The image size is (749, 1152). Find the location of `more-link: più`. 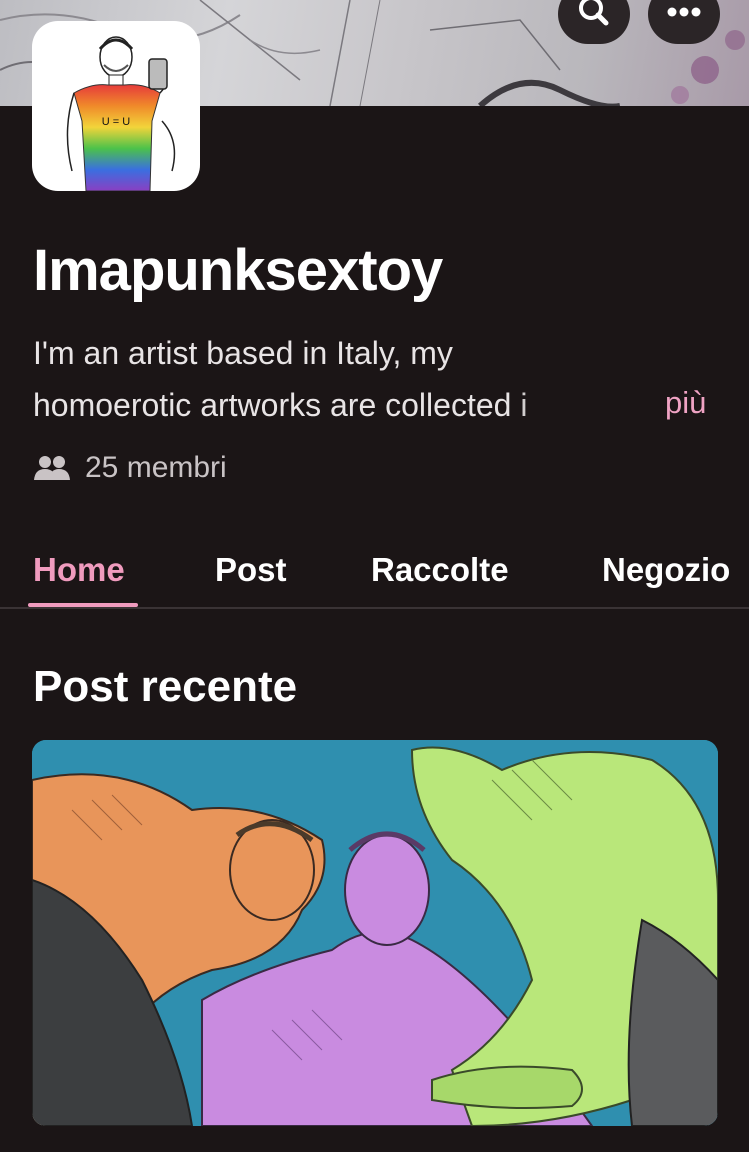

more-link: più is located at coordinates (685, 403).